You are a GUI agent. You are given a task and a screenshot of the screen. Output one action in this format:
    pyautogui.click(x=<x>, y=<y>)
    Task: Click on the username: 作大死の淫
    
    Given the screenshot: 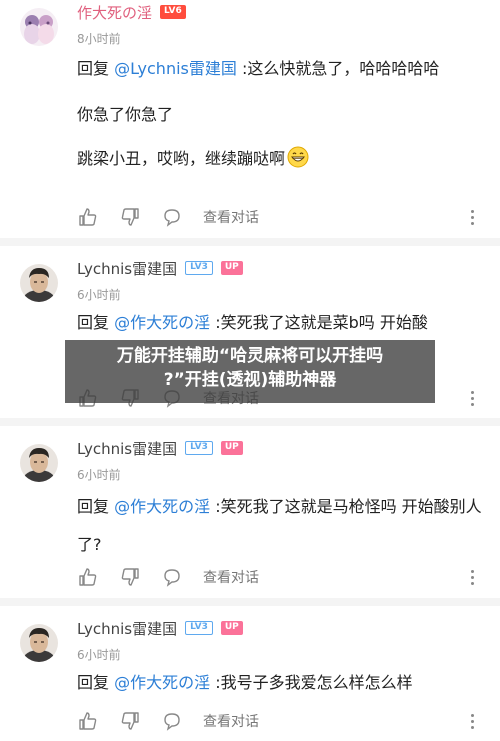 What is the action you would take?
    pyautogui.click(x=114, y=12)
    